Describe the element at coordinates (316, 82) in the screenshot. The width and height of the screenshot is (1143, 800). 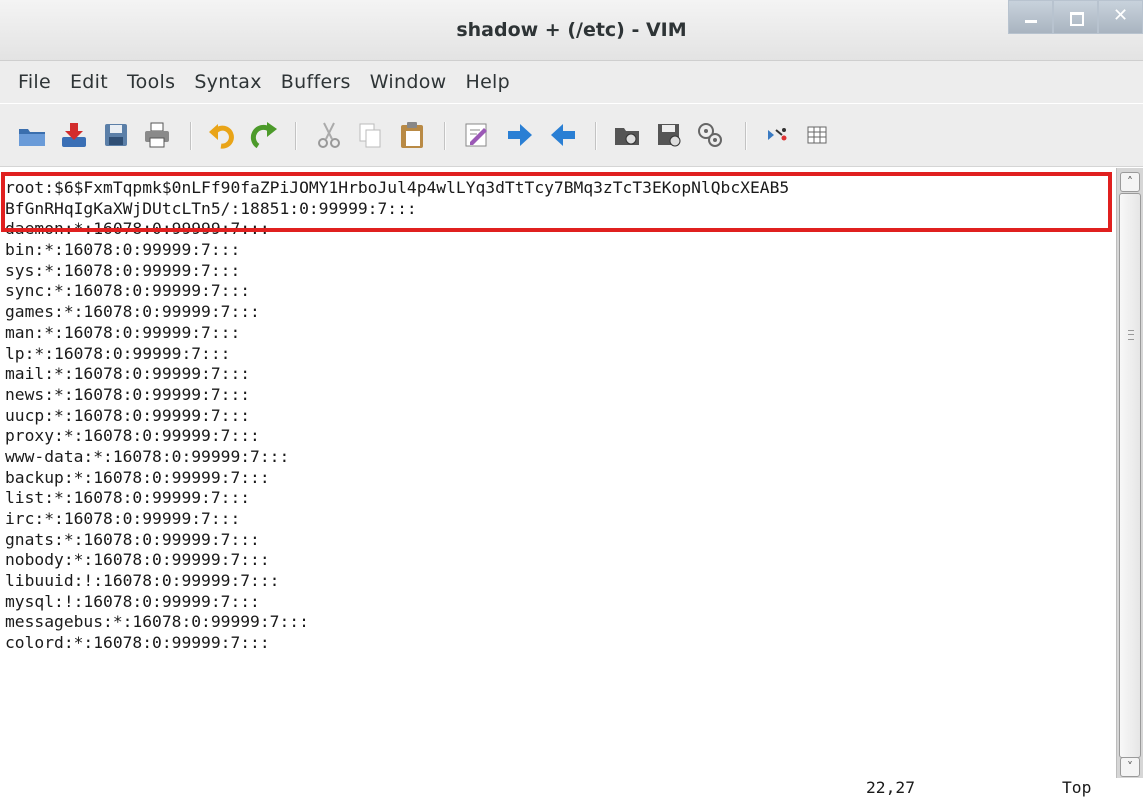
I see `menu-buffers: Buffers` at that location.